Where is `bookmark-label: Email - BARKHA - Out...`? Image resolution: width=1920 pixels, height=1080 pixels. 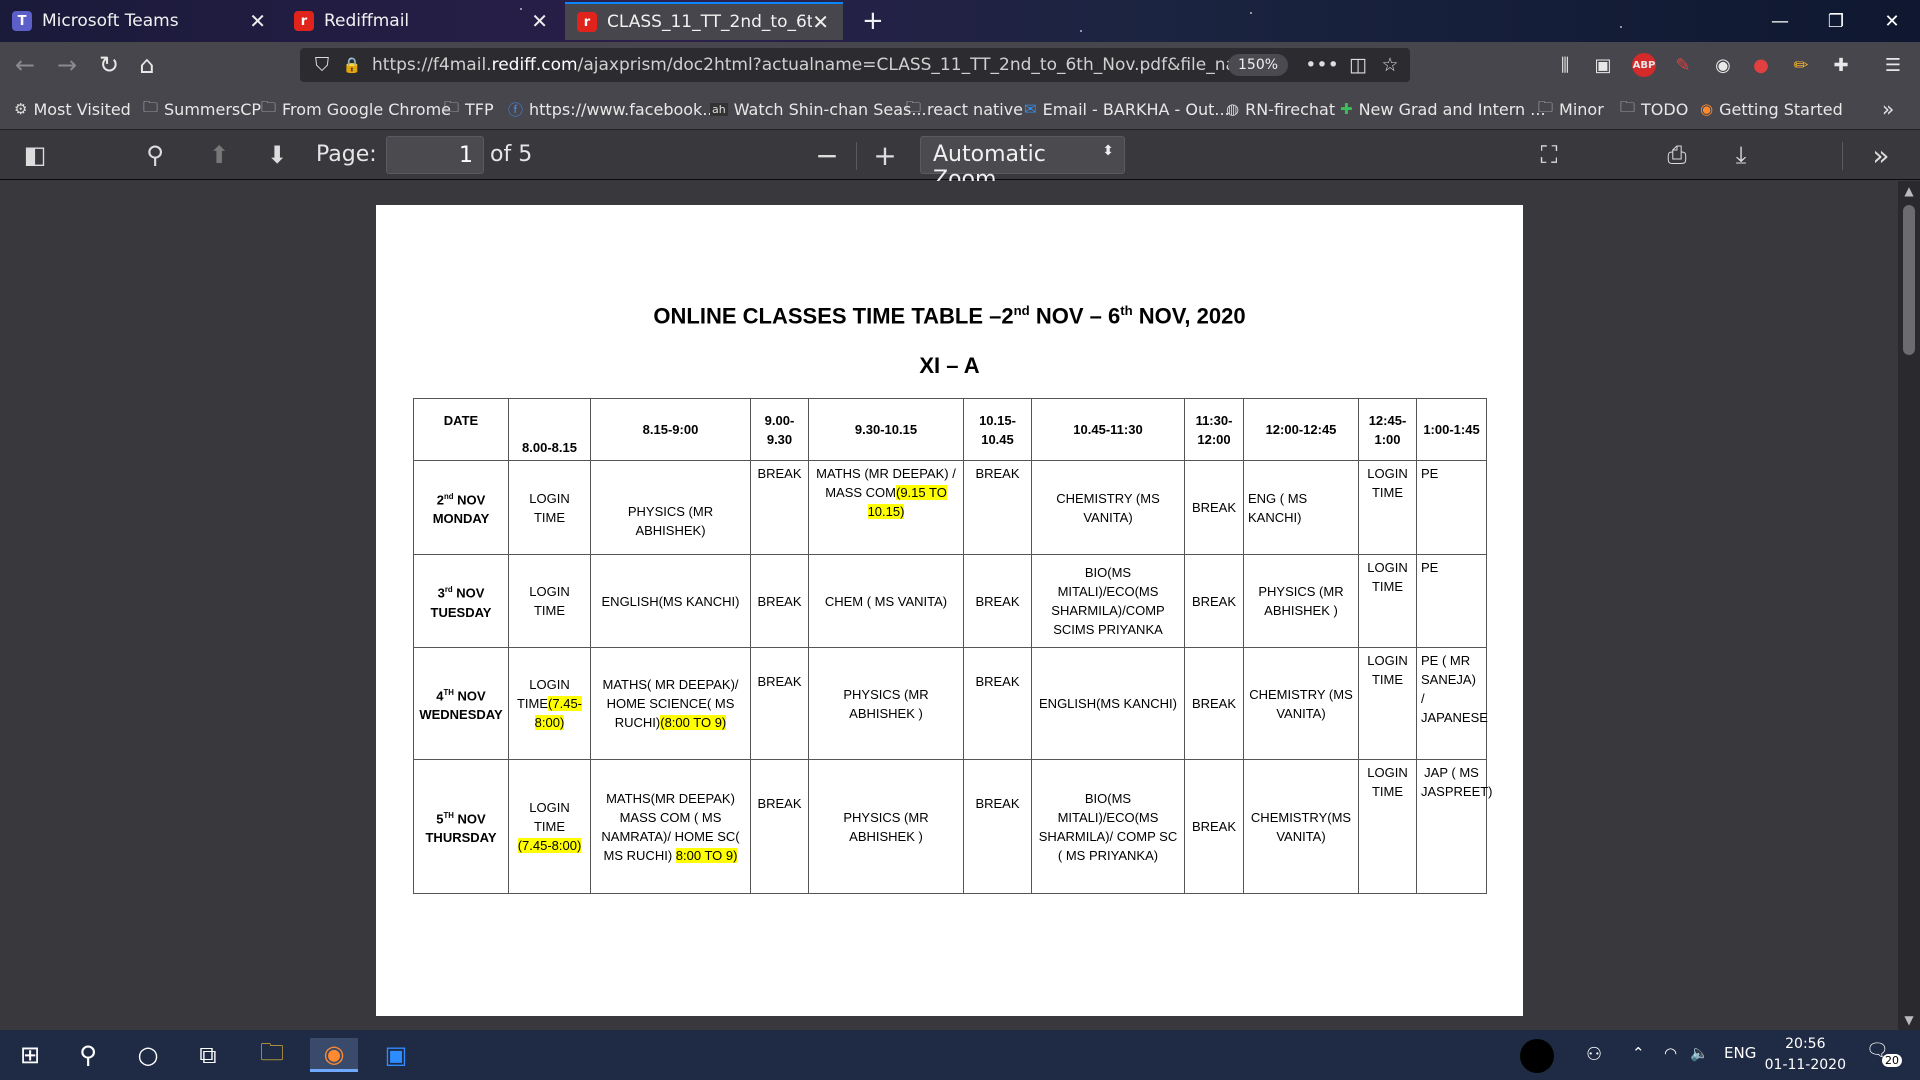 bookmark-label: Email - BARKHA - Out... is located at coordinates (1136, 109).